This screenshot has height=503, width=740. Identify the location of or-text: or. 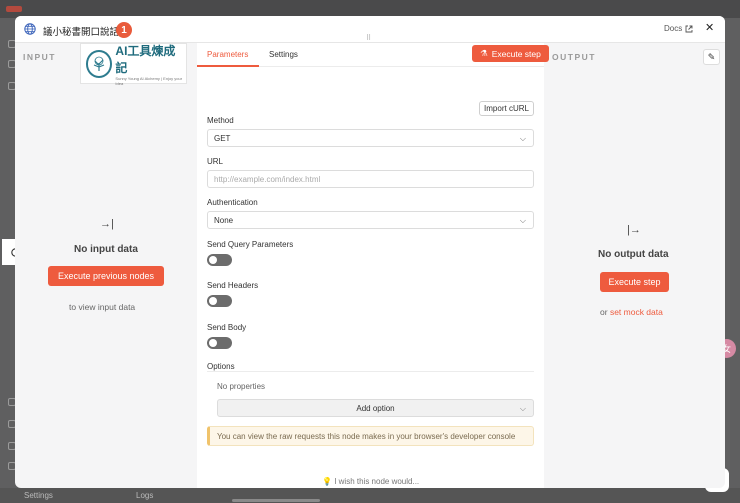
(604, 312).